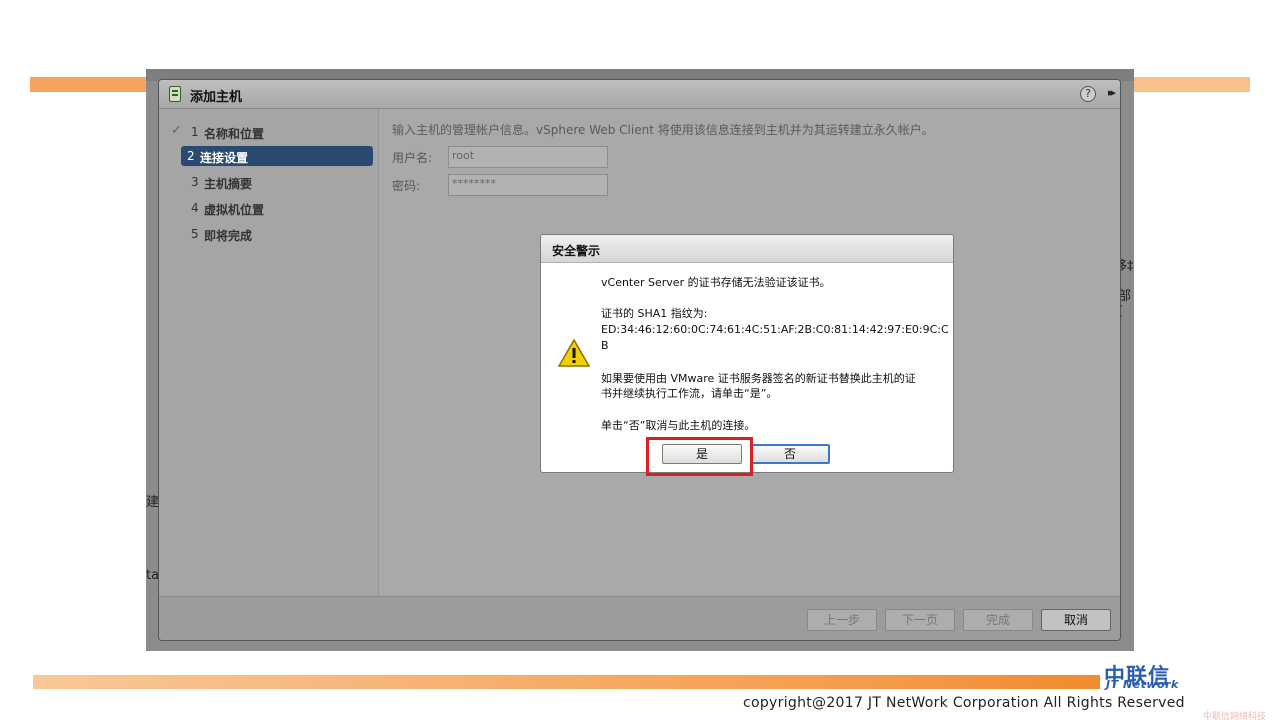 Image resolution: width=1280 pixels, height=720 pixels. What do you see at coordinates (528, 185) in the screenshot?
I see `password-input: ********` at bounding box center [528, 185].